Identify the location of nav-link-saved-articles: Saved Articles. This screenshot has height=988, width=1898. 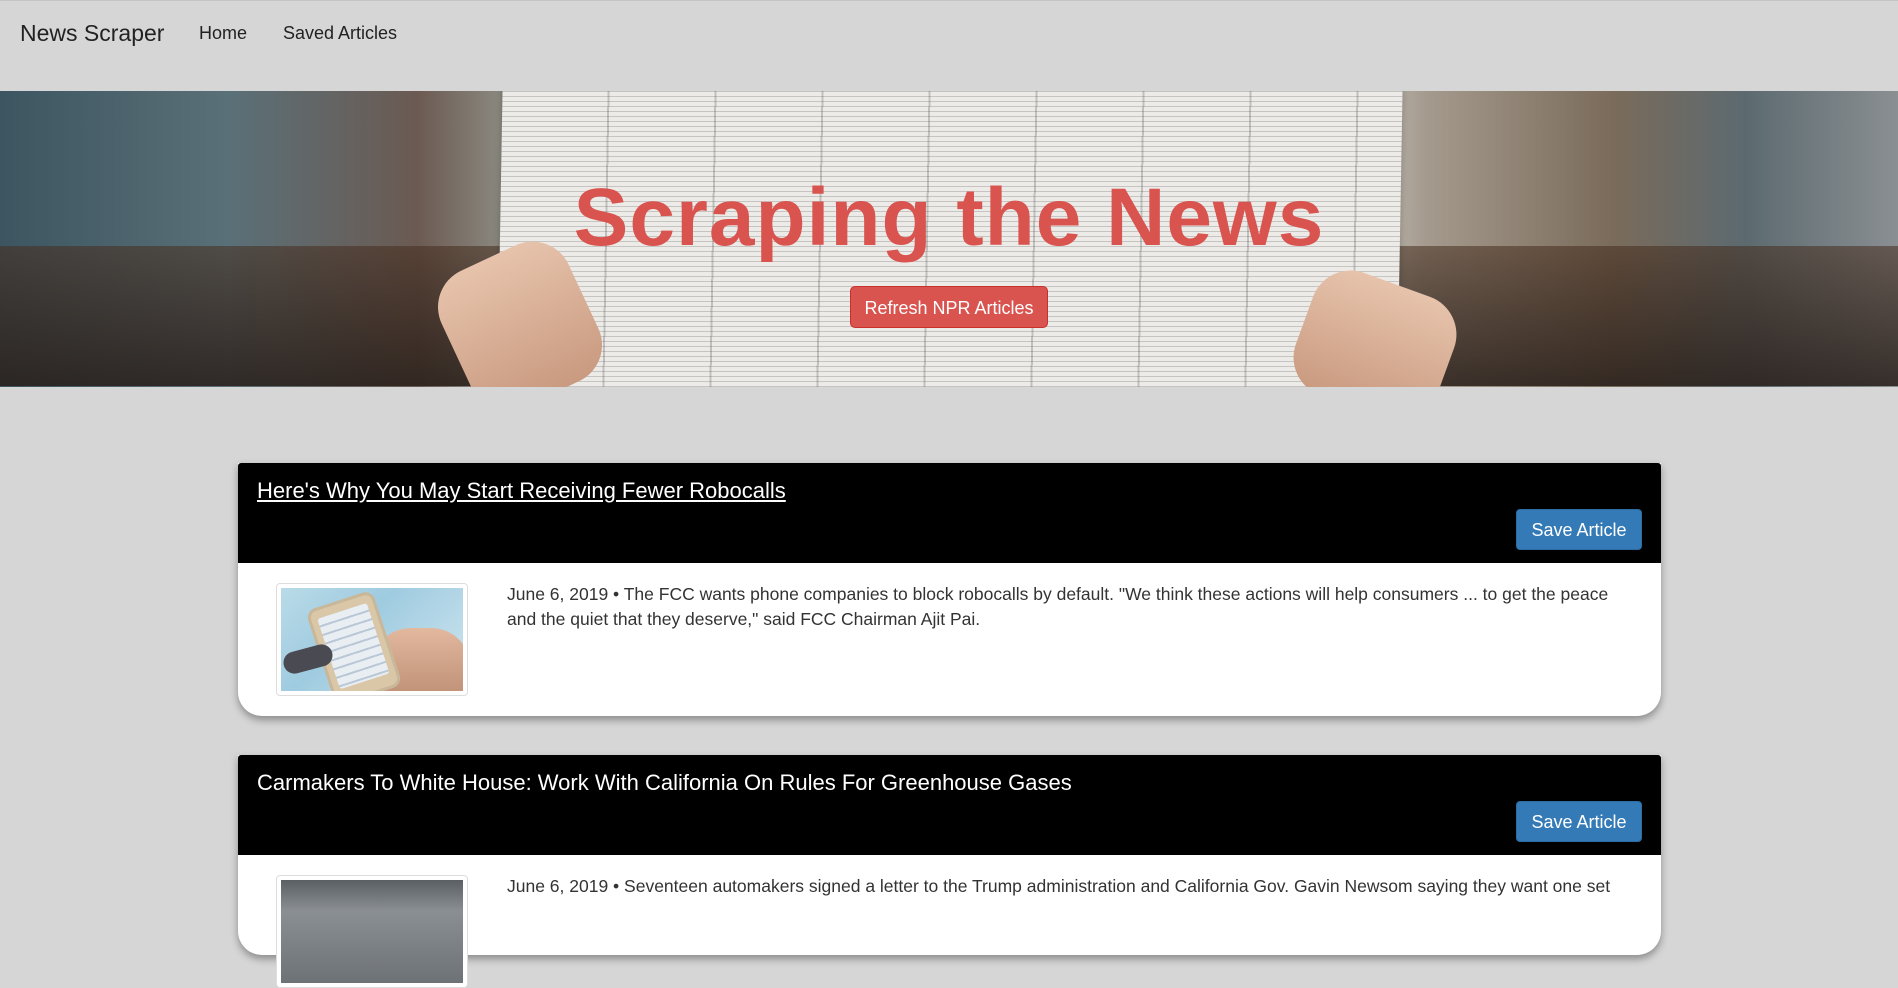
(340, 33).